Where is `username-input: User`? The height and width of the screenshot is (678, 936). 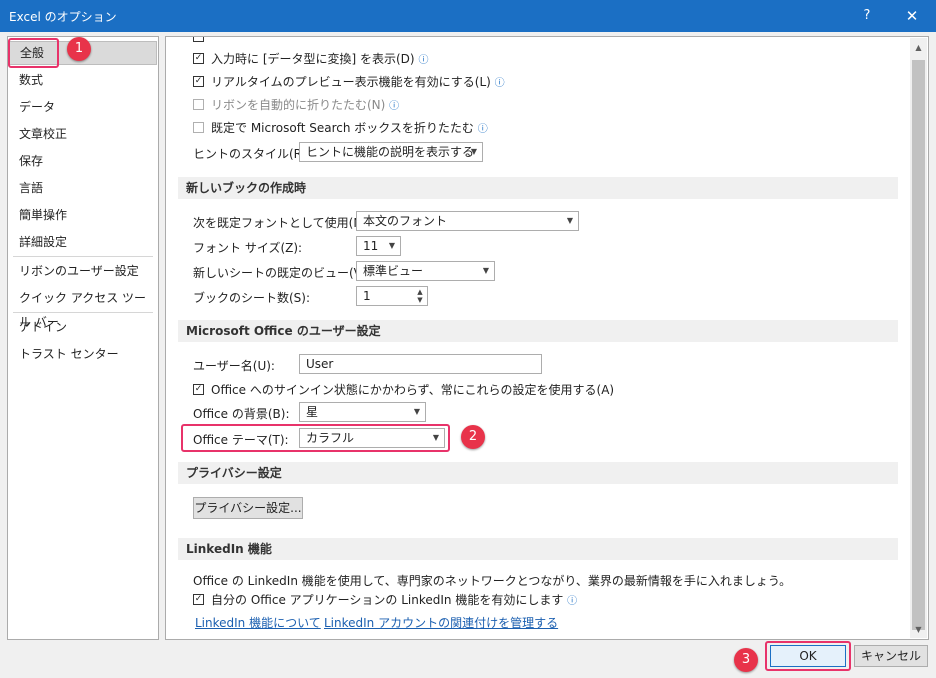
username-input: User is located at coordinates (420, 364).